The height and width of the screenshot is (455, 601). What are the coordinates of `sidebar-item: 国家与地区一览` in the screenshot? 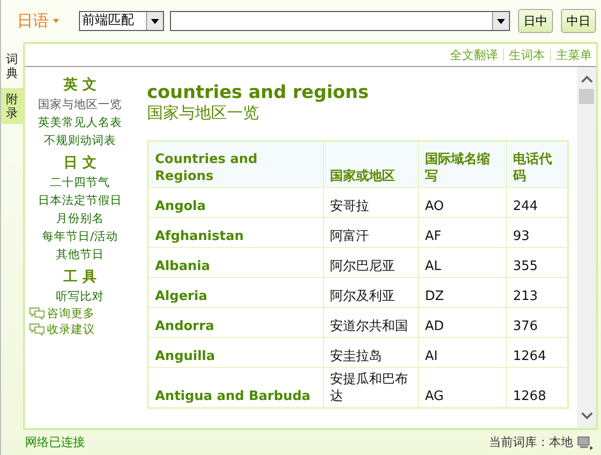 It's located at (80, 104).